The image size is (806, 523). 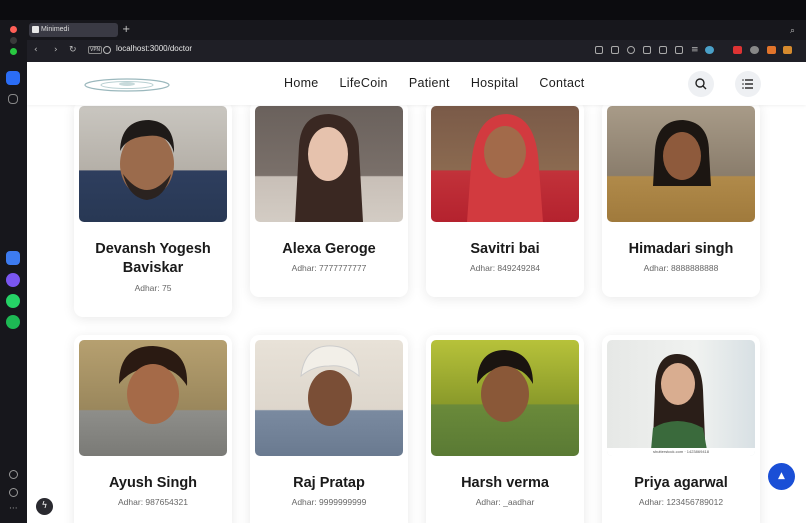 I want to click on back-icon: ‹, so click(x=36, y=50).